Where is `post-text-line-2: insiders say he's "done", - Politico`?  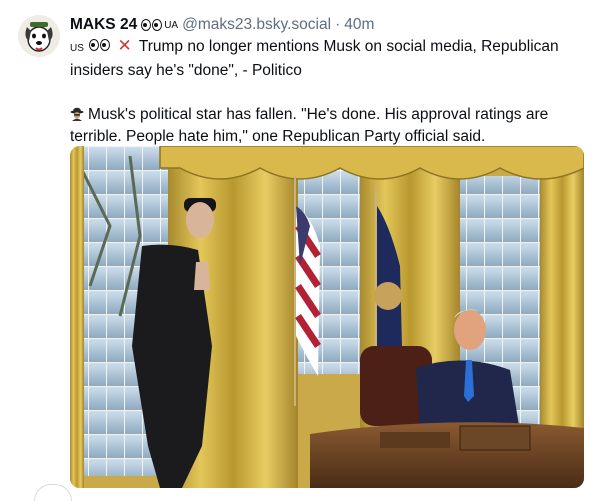 post-text-line-2: insiders say he's "done", - Politico is located at coordinates (186, 70).